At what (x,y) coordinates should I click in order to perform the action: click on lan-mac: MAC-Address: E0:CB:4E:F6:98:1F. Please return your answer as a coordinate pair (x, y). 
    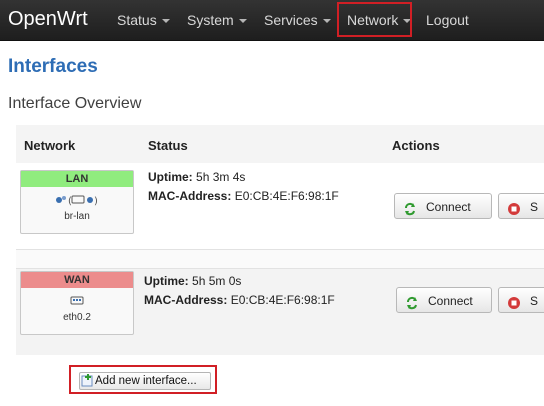
    Looking at the image, I should click on (243, 196).